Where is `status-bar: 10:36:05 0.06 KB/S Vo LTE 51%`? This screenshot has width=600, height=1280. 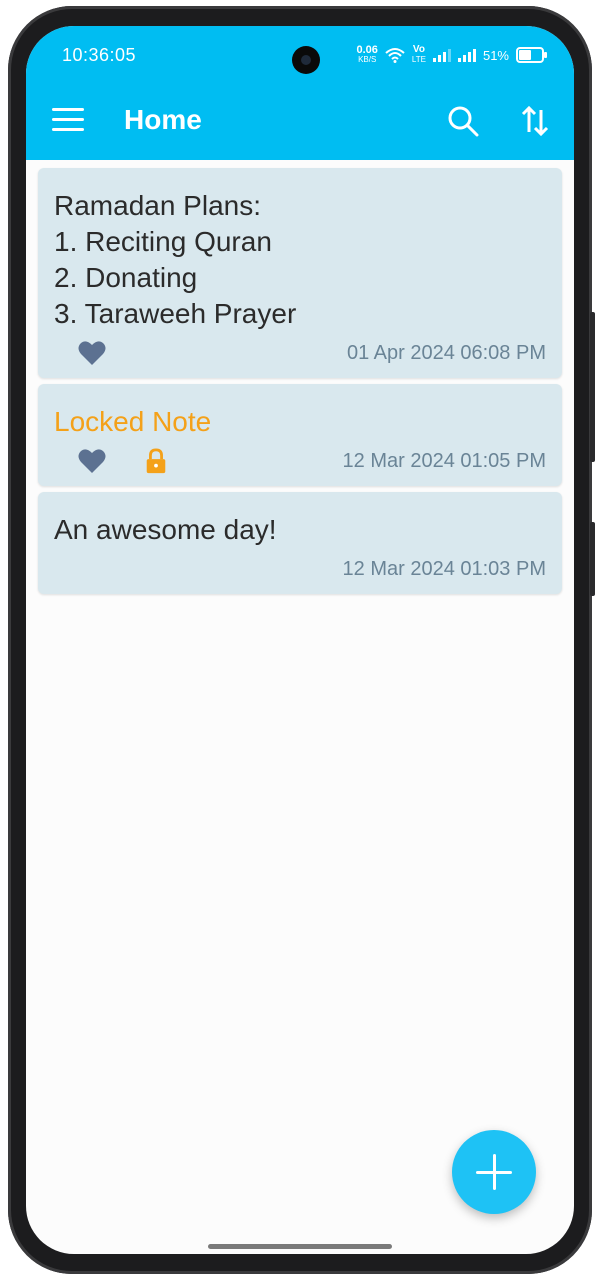
status-bar: 10:36:05 0.06 KB/S Vo LTE 51% is located at coordinates (300, 54).